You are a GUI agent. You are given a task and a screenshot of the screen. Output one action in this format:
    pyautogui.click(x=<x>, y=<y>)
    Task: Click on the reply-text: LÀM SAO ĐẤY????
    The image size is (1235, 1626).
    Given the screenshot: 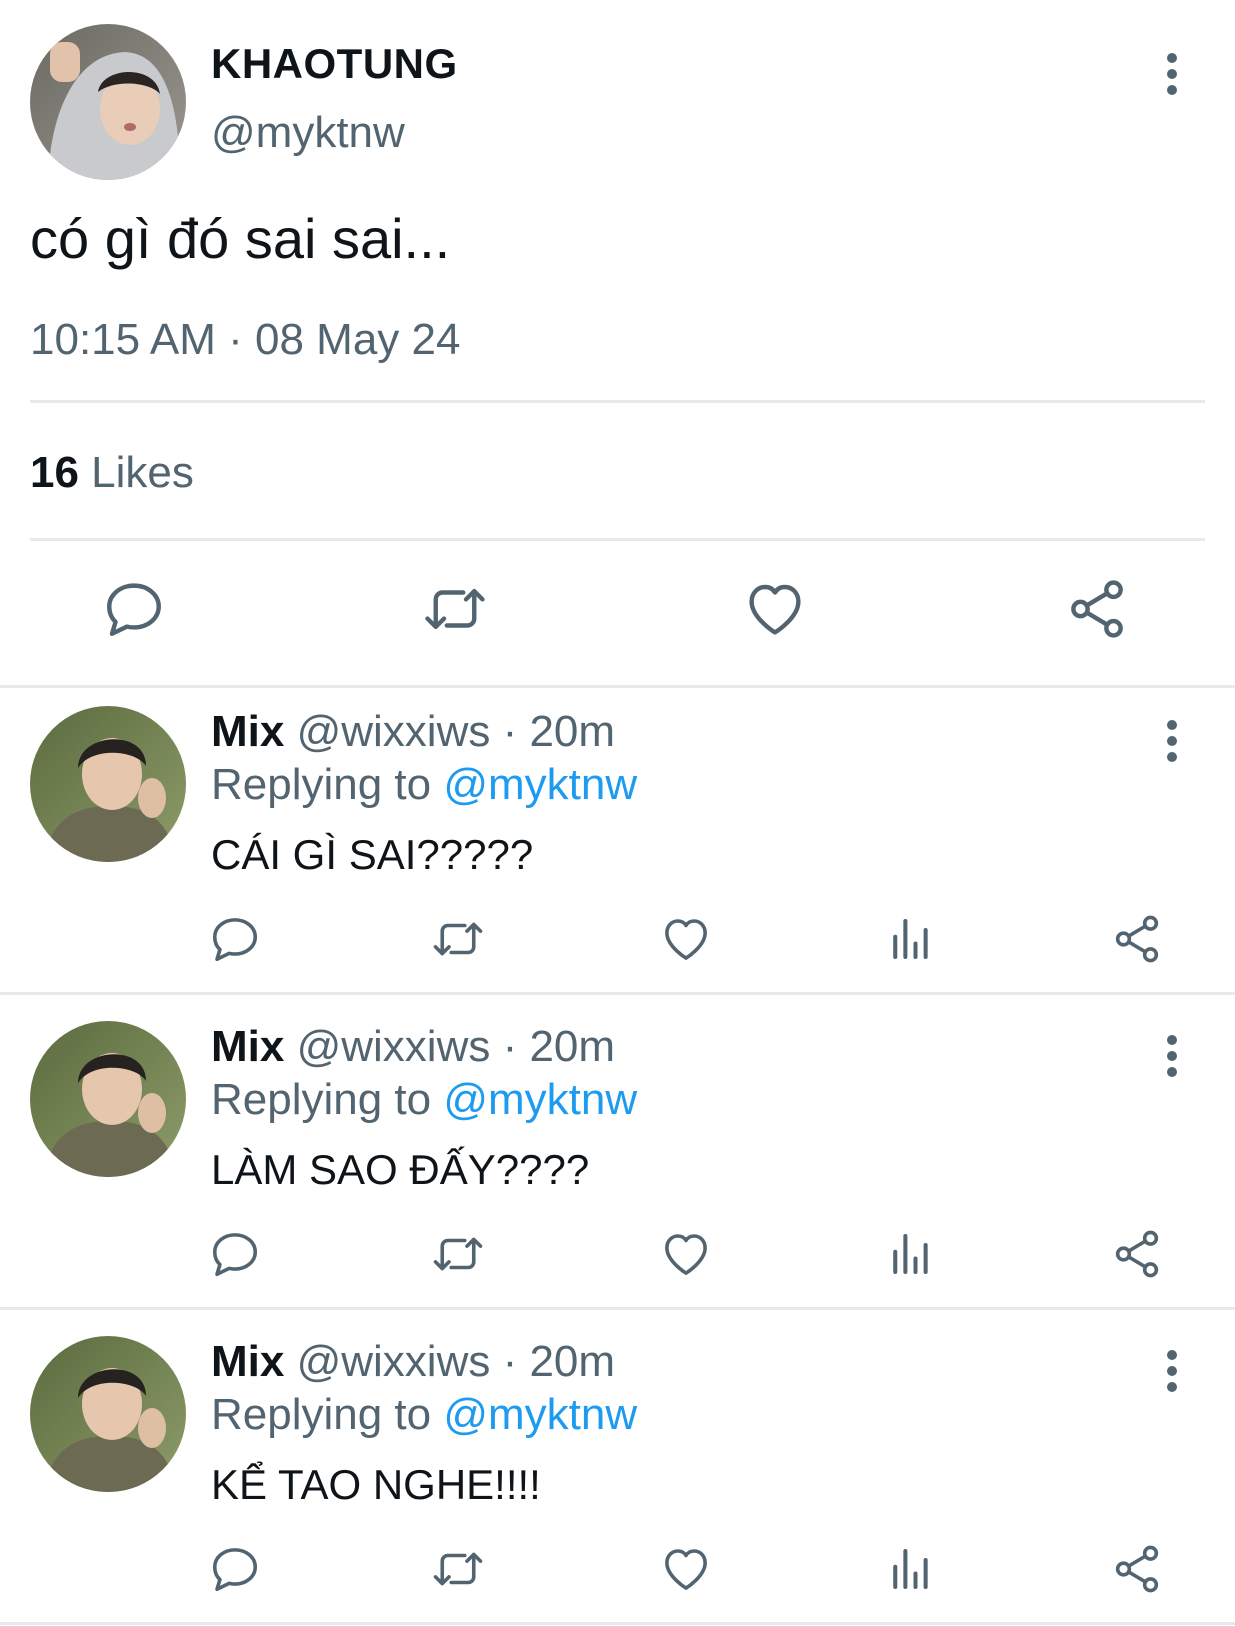 What is the action you would take?
    pyautogui.click(x=400, y=1169)
    